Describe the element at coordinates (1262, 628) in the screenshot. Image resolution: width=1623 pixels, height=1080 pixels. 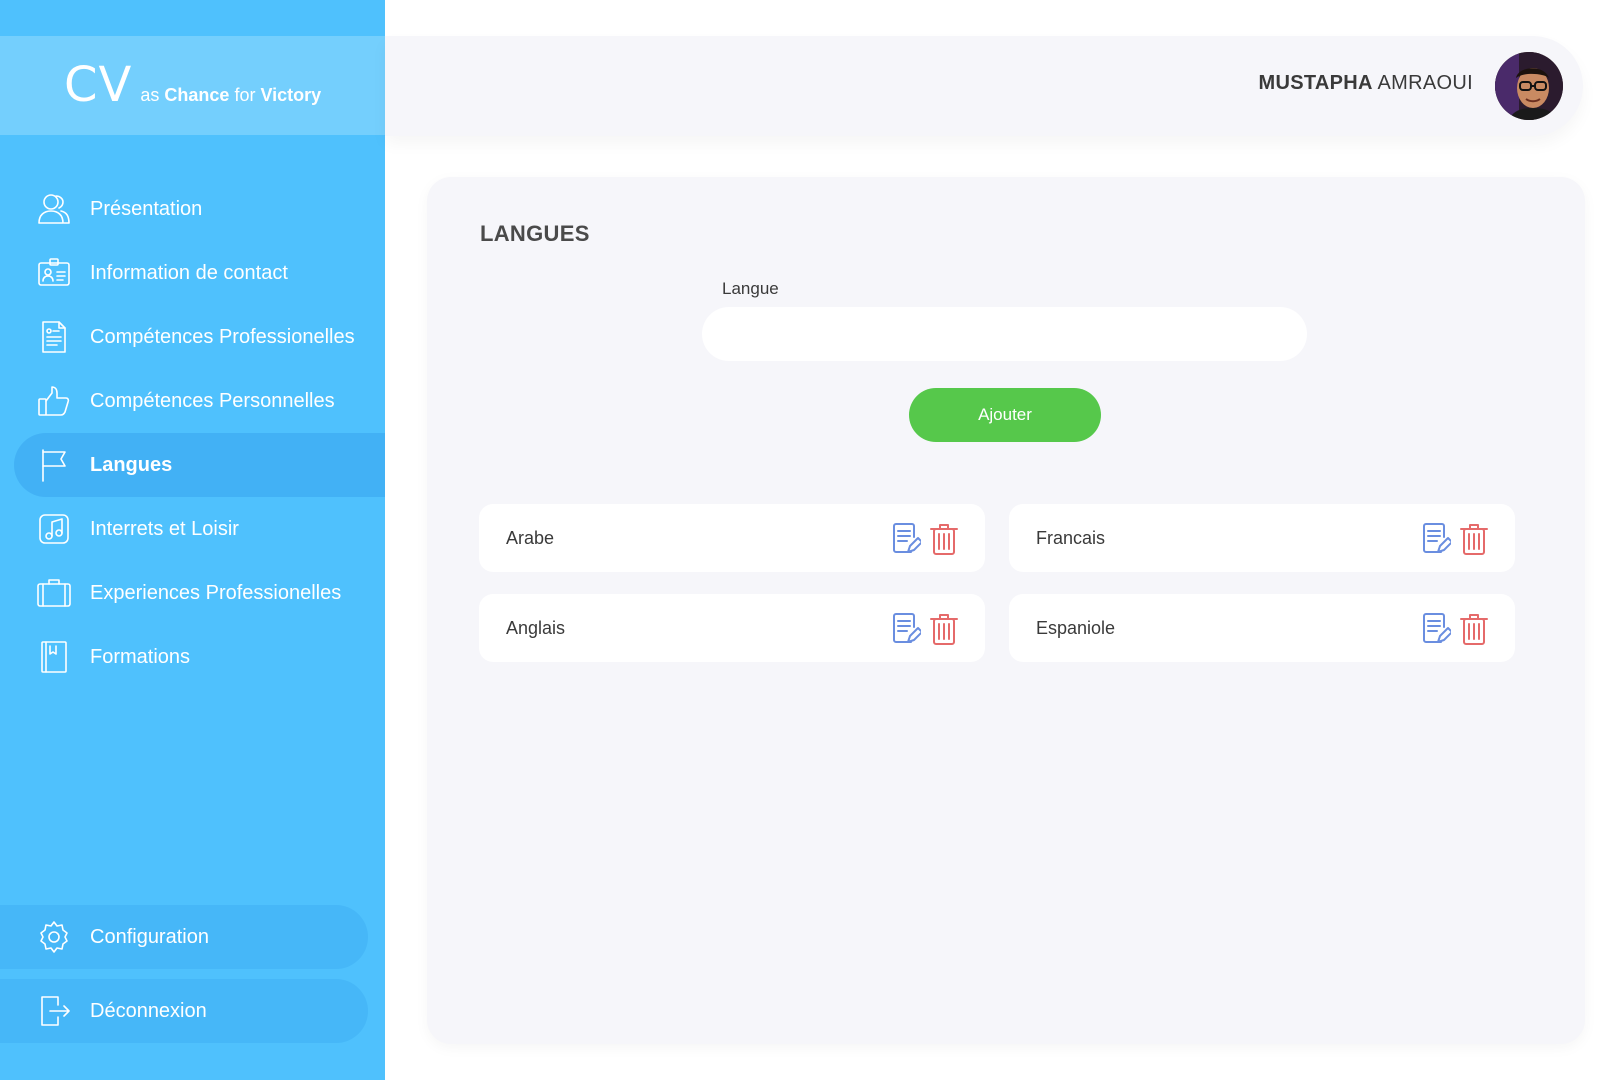
I see `language-card: Espaniole` at that location.